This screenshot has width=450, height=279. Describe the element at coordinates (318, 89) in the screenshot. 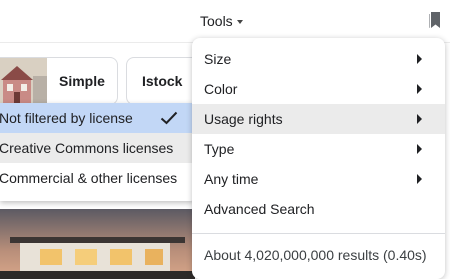

I see `menu-item-color: Color` at that location.